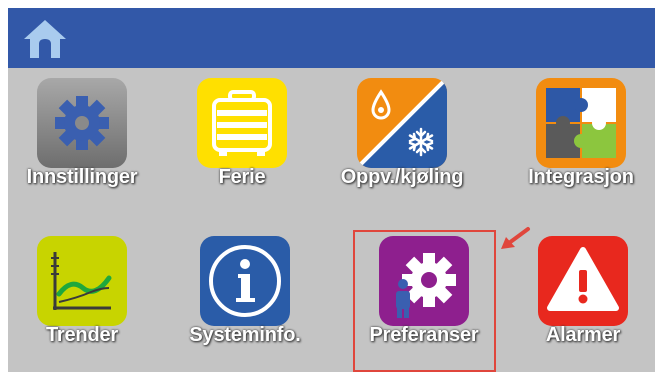 This screenshot has width=663, height=380. Describe the element at coordinates (82, 177) in the screenshot. I see `tile-label: Innstillinger` at that location.